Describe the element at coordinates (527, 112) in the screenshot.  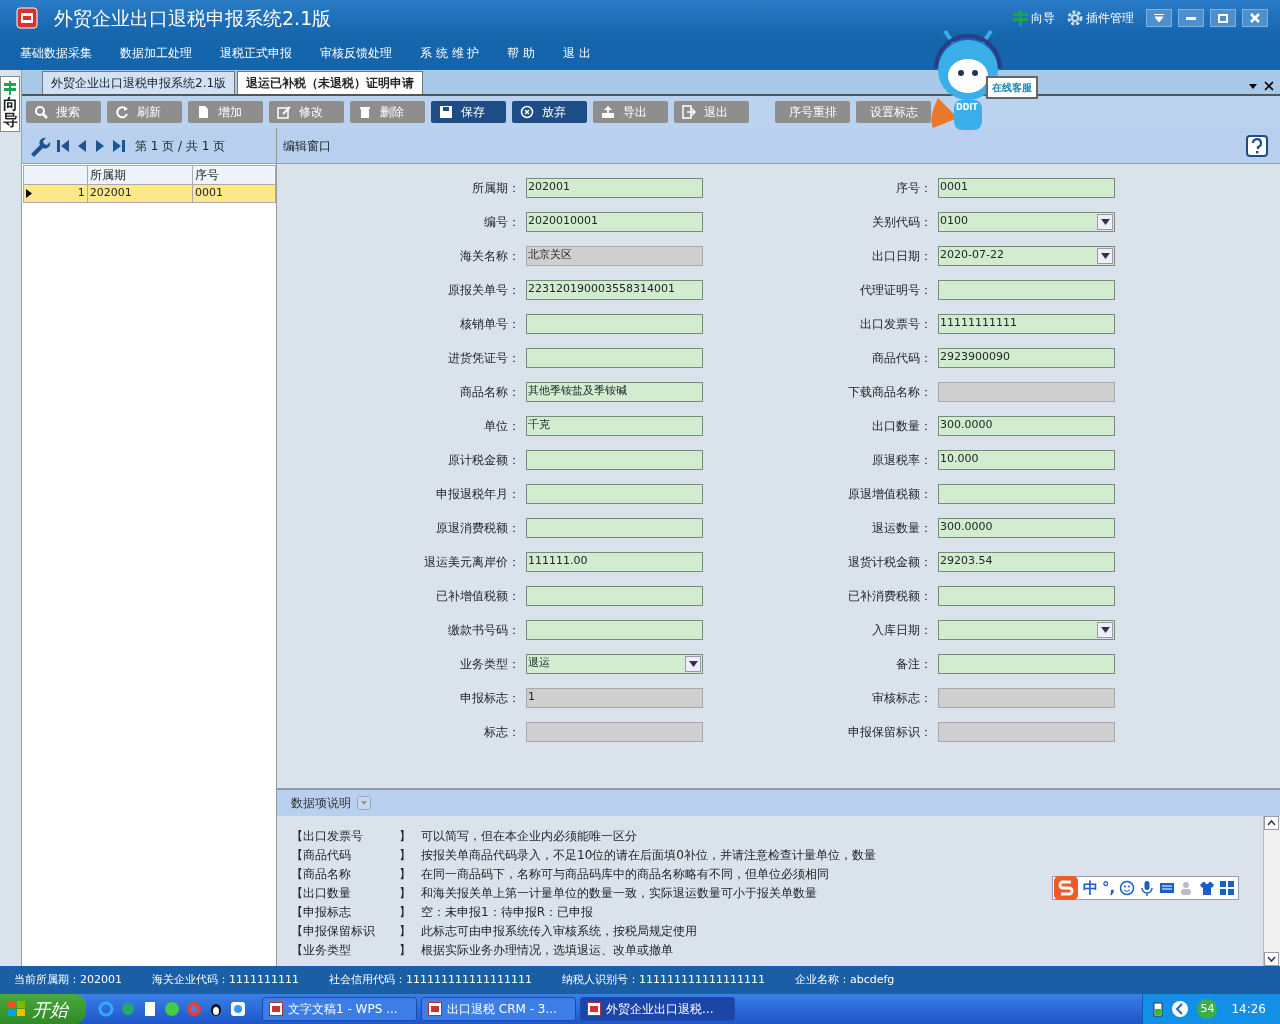
I see `cancel-icon` at that location.